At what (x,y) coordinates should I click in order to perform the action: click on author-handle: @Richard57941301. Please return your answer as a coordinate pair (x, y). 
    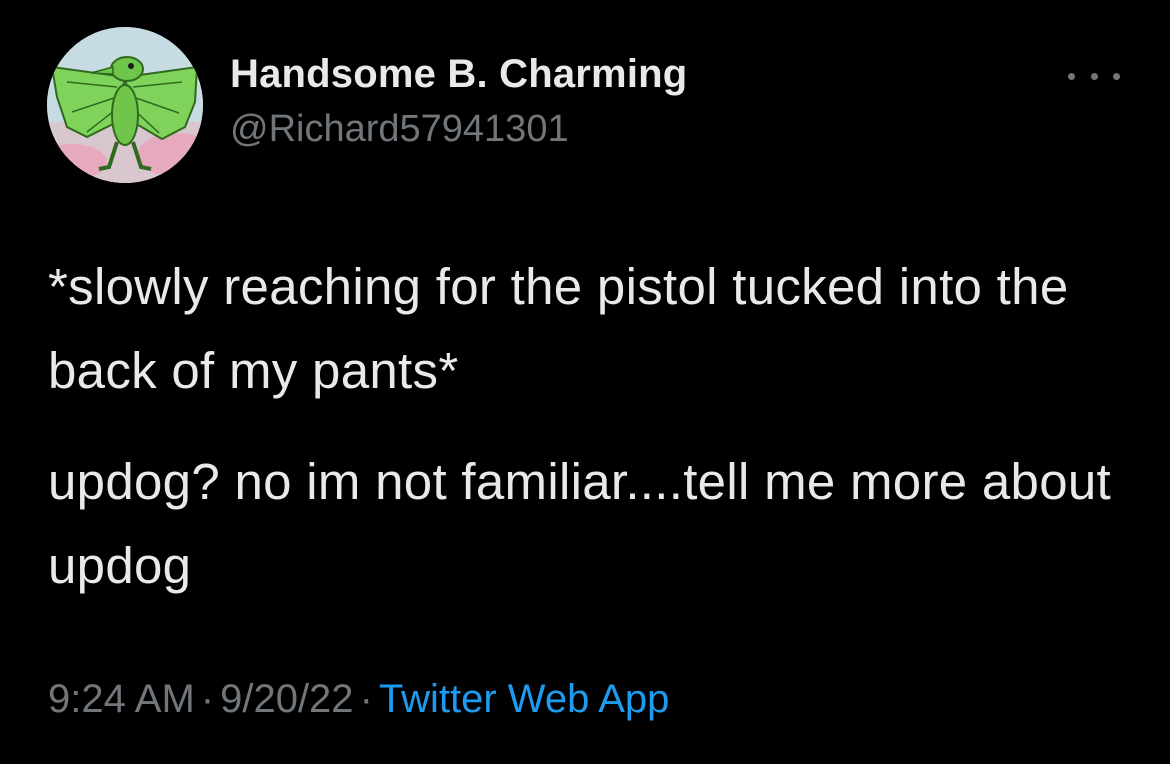
    Looking at the image, I should click on (399, 129).